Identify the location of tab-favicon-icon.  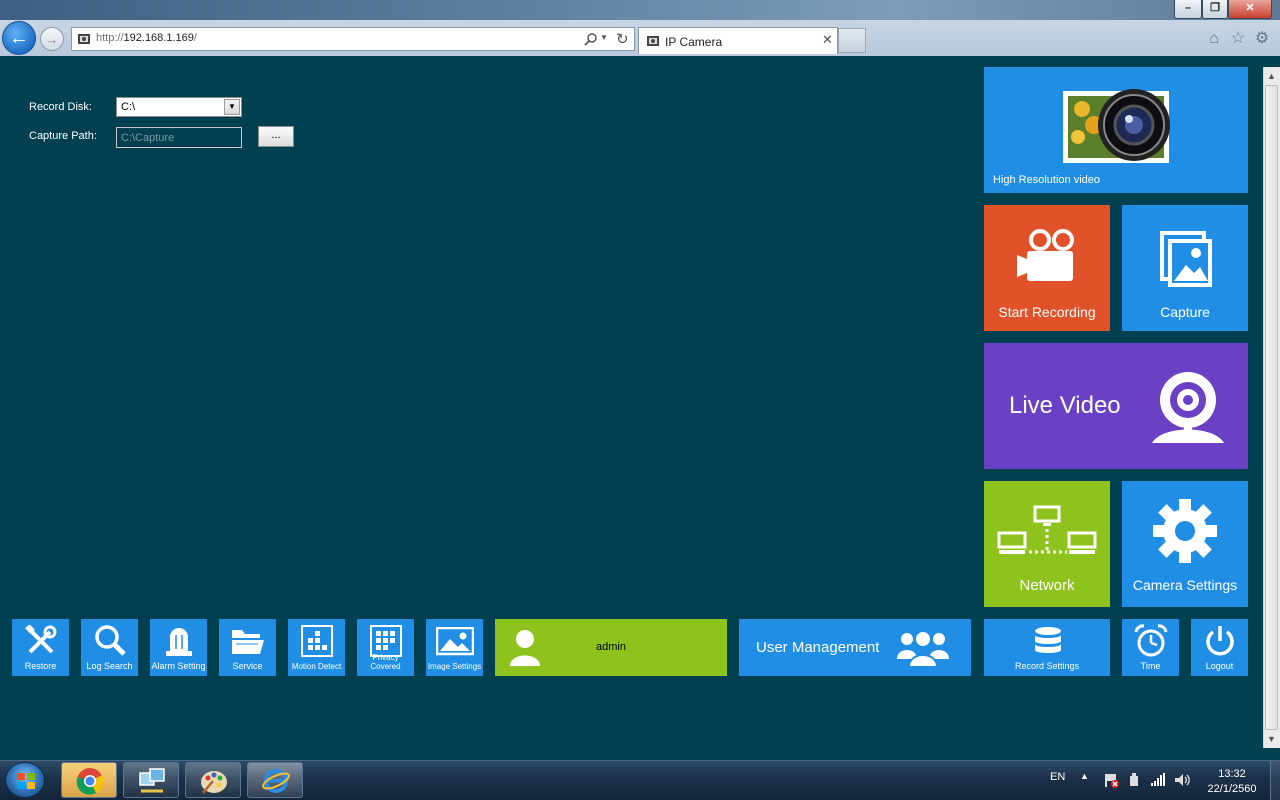
(653, 41).